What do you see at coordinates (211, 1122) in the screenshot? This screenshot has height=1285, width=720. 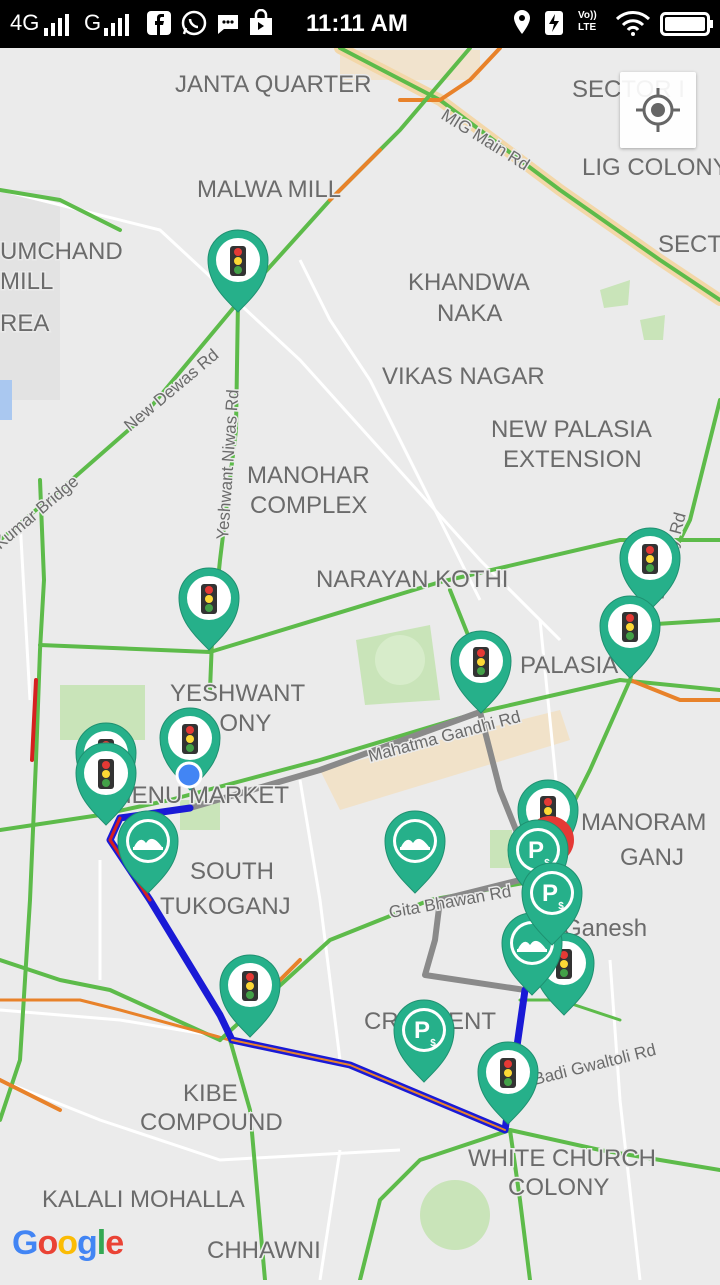 I see `label-compound: COMPOUND` at bounding box center [211, 1122].